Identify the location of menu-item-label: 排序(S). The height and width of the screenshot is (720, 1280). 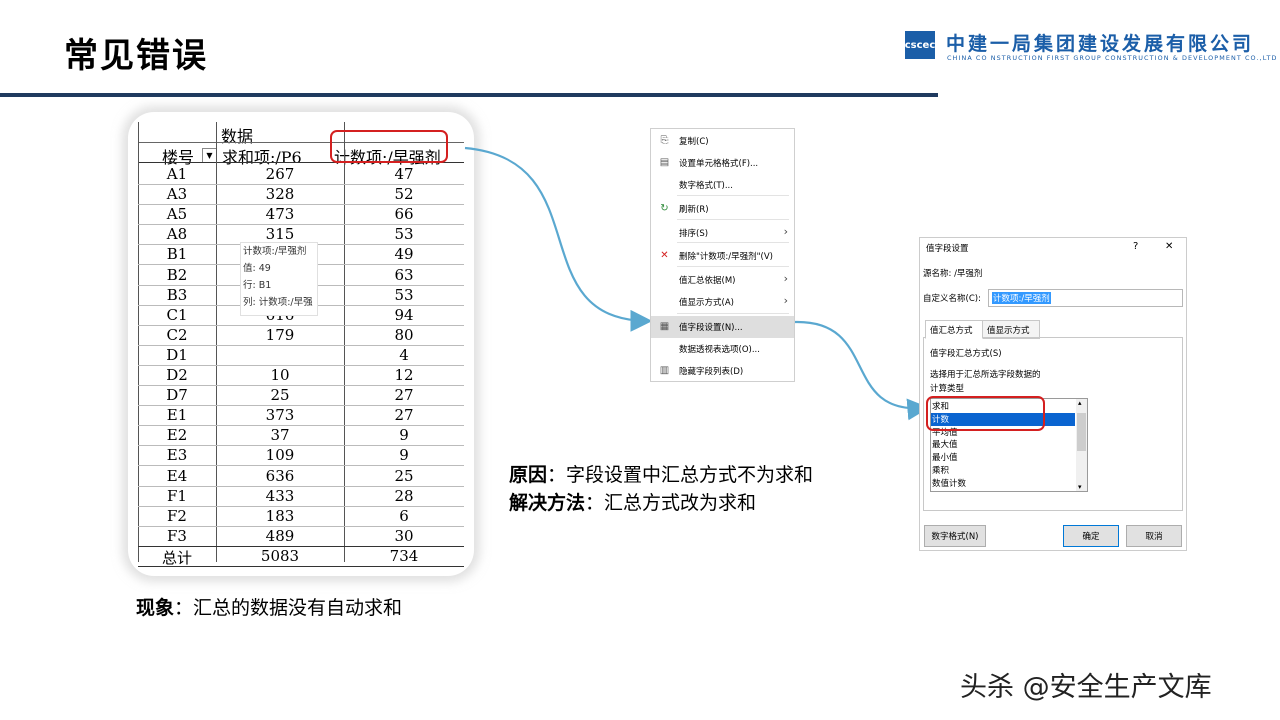
(694, 234).